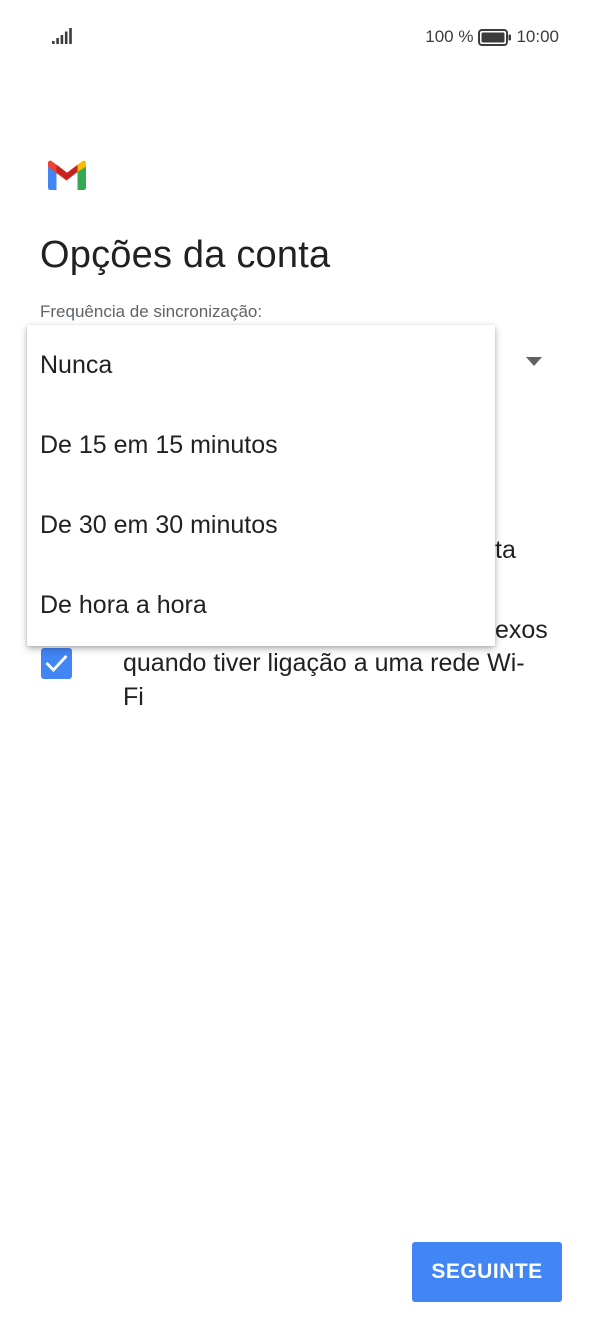 This screenshot has width=602, height=1332. Describe the element at coordinates (261, 605) in the screenshot. I see `menu-item-hourly: De hora a hora` at that location.